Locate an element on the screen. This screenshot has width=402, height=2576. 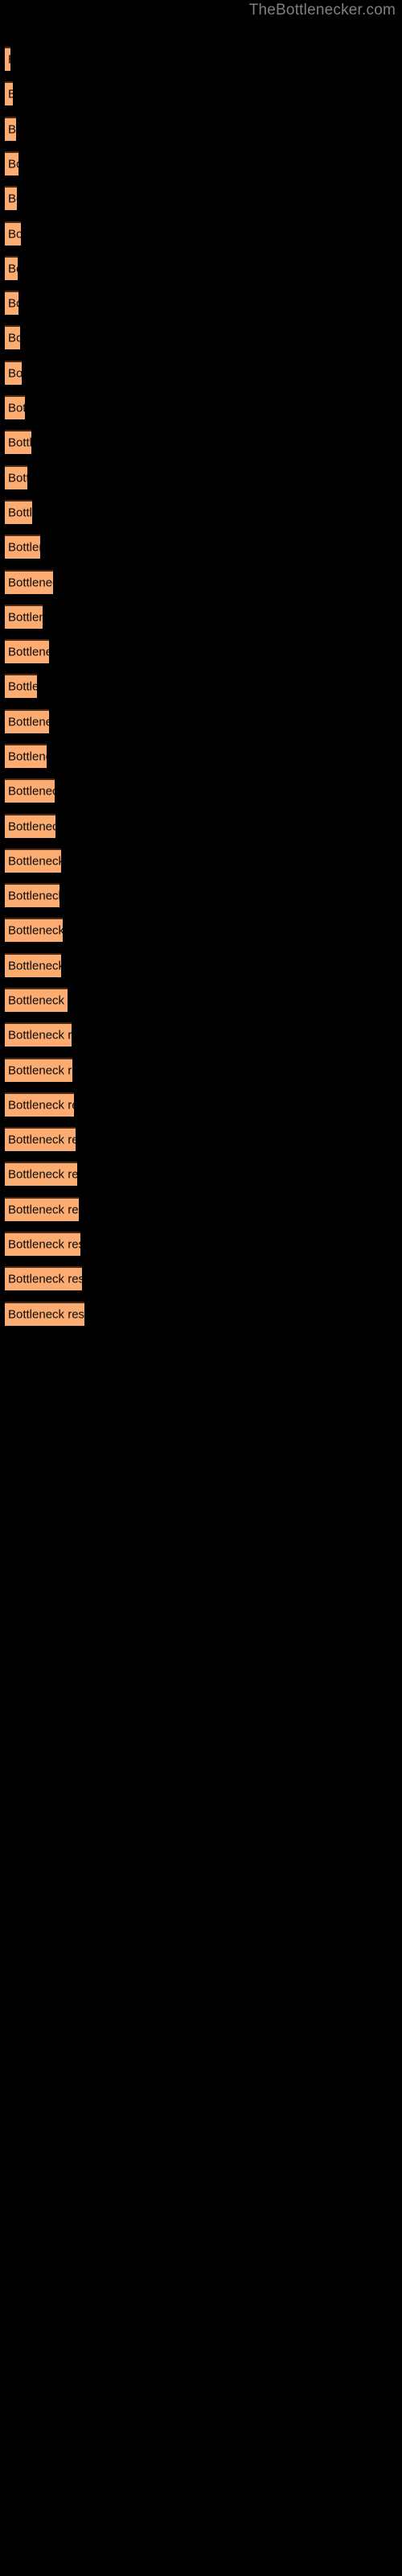
bar-2: Bottleneck result is located at coordinates (9, 93).